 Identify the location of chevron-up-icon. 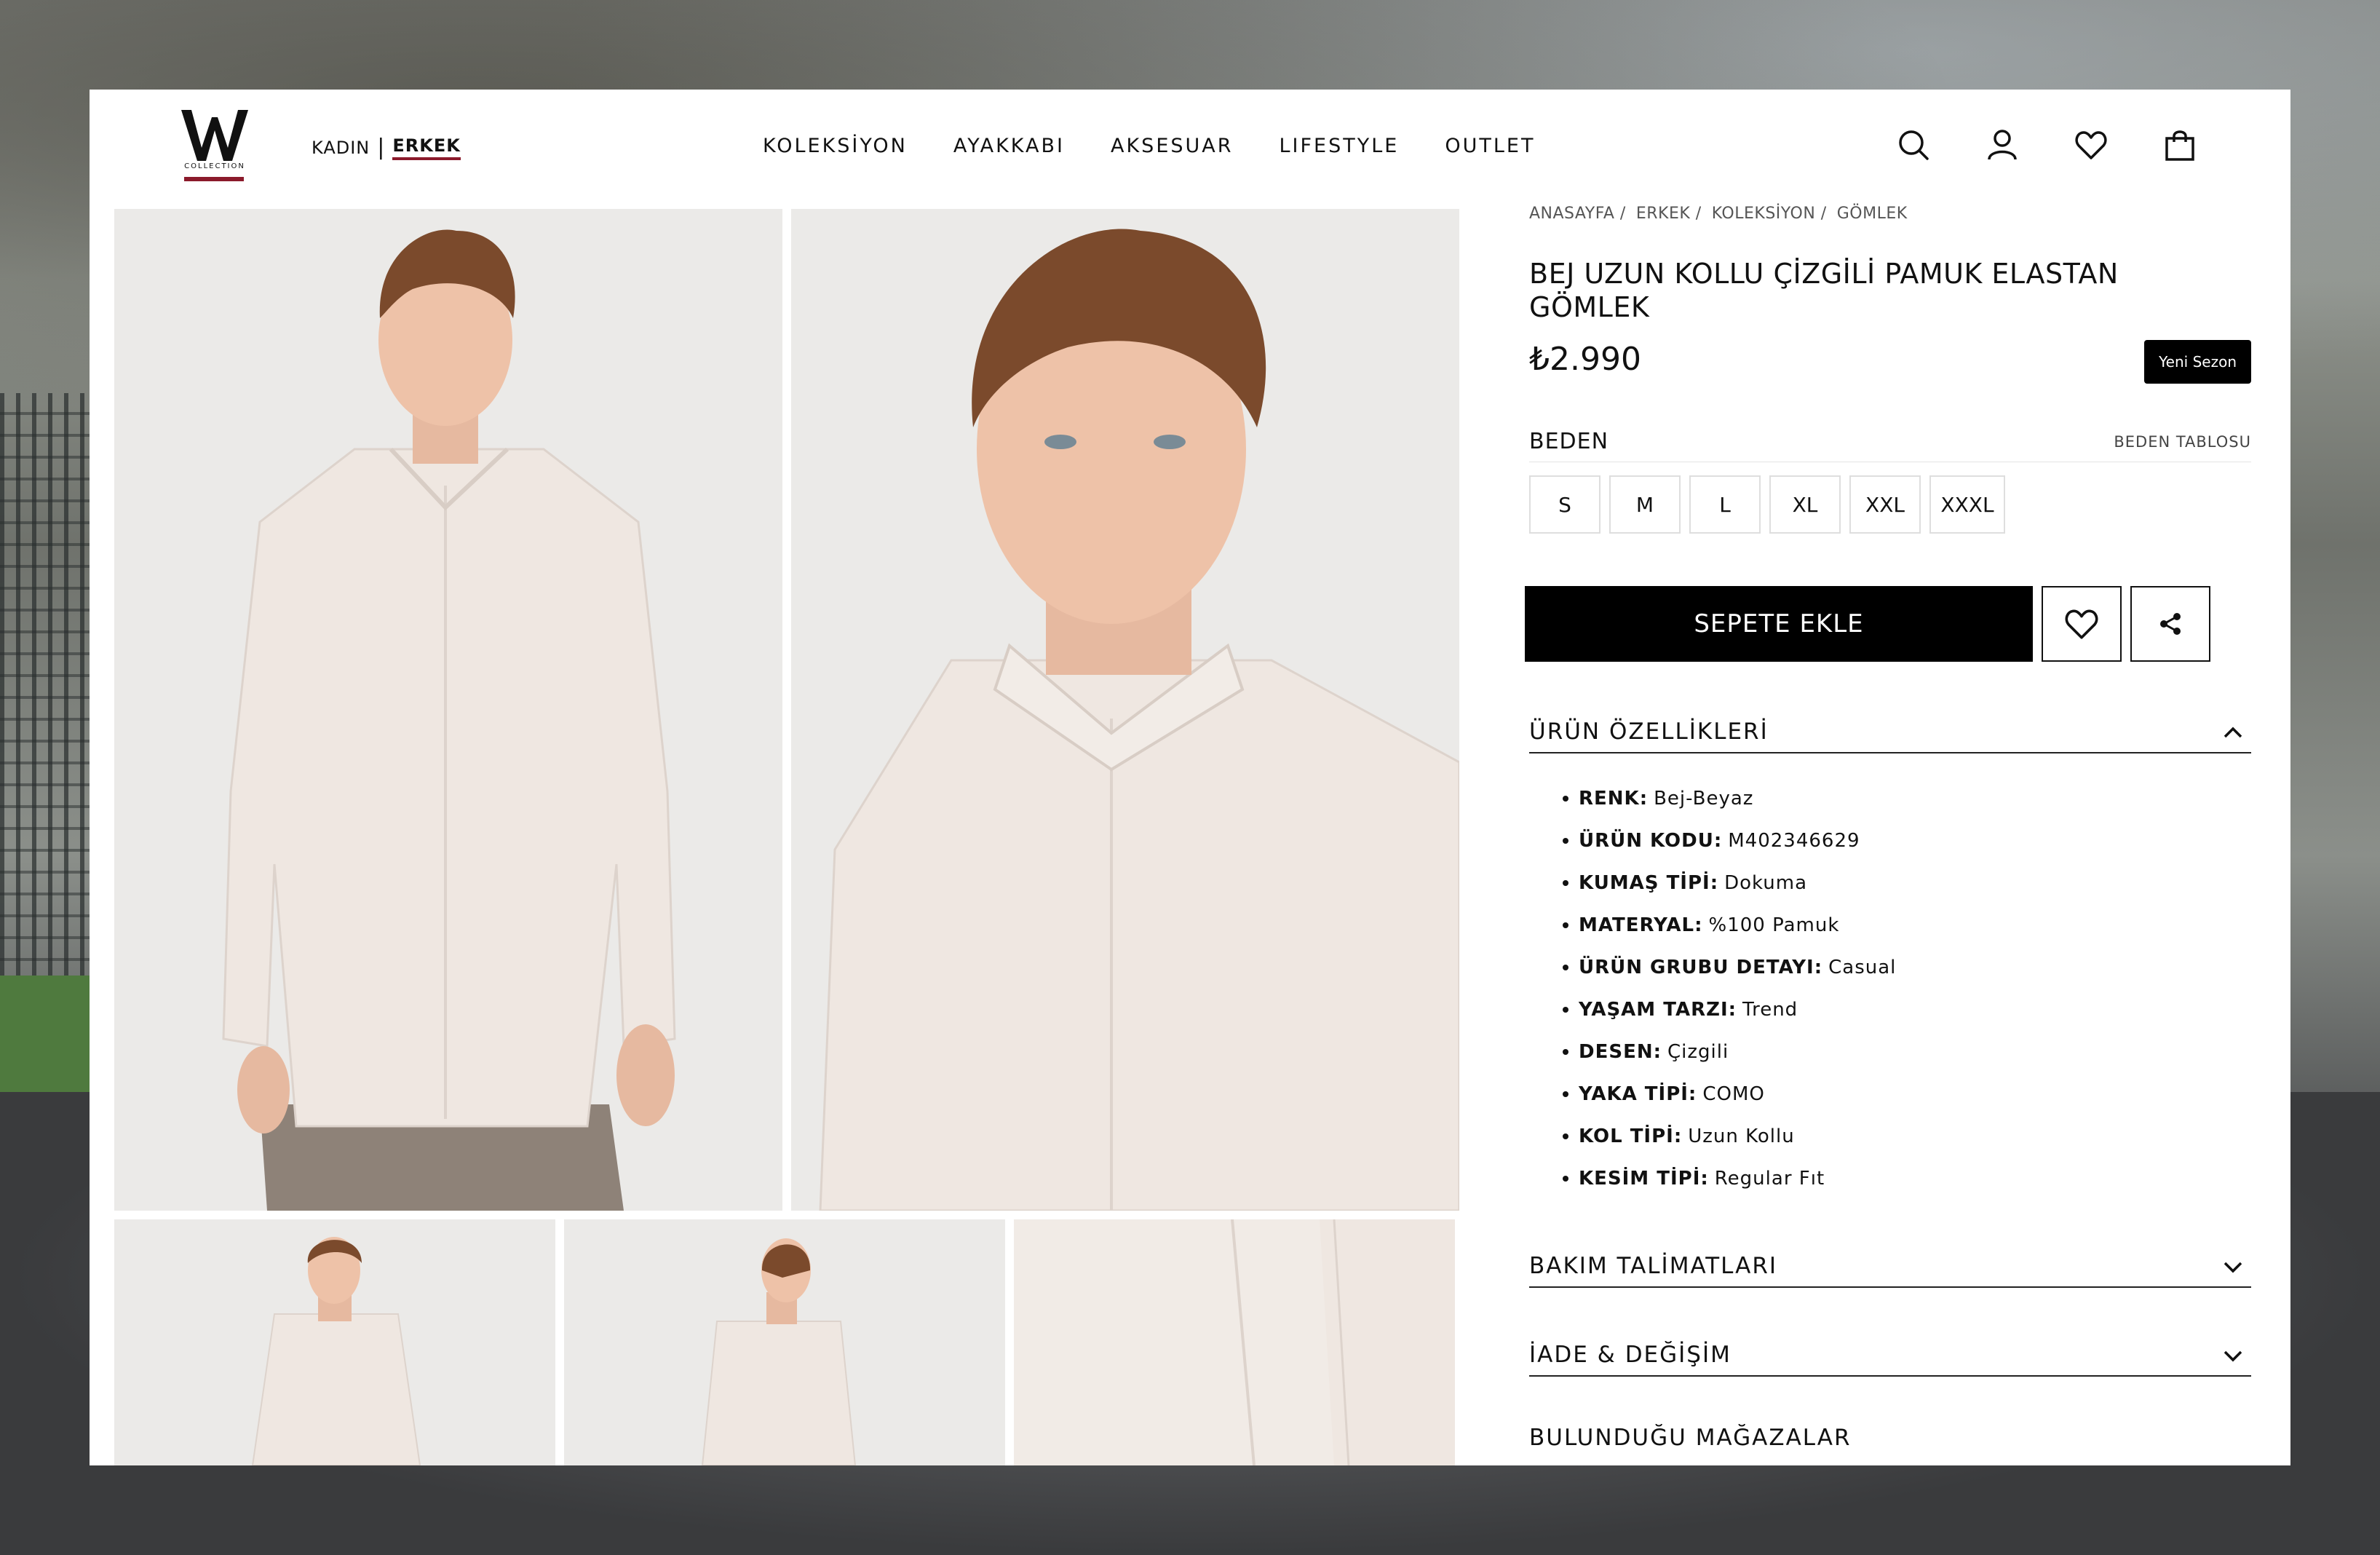
(2233, 732).